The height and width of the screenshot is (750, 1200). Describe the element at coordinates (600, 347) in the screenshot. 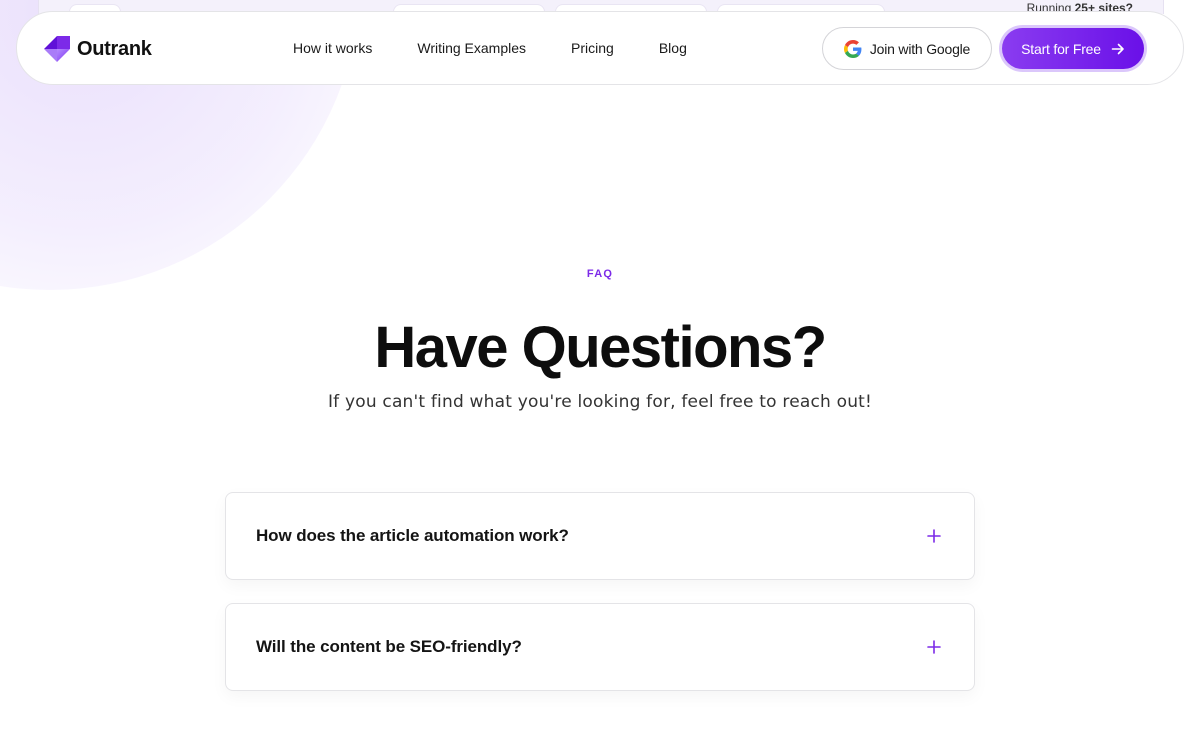

I see `faq-title: Have Questions?` at that location.